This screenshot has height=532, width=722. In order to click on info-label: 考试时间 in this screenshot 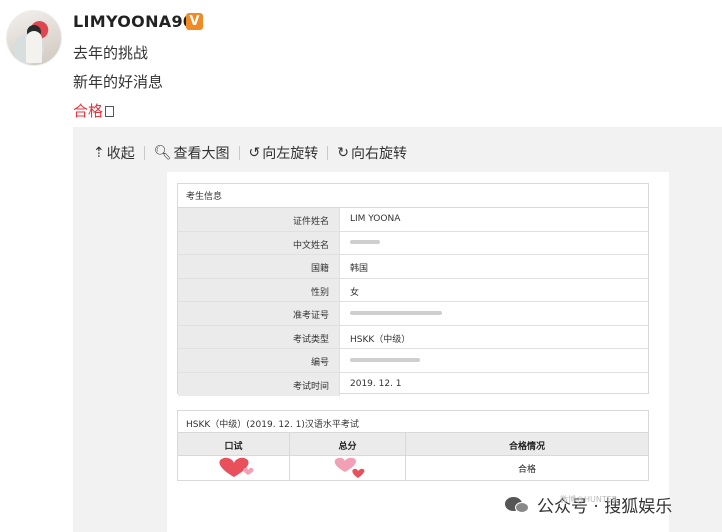, I will do `click(259, 384)`.